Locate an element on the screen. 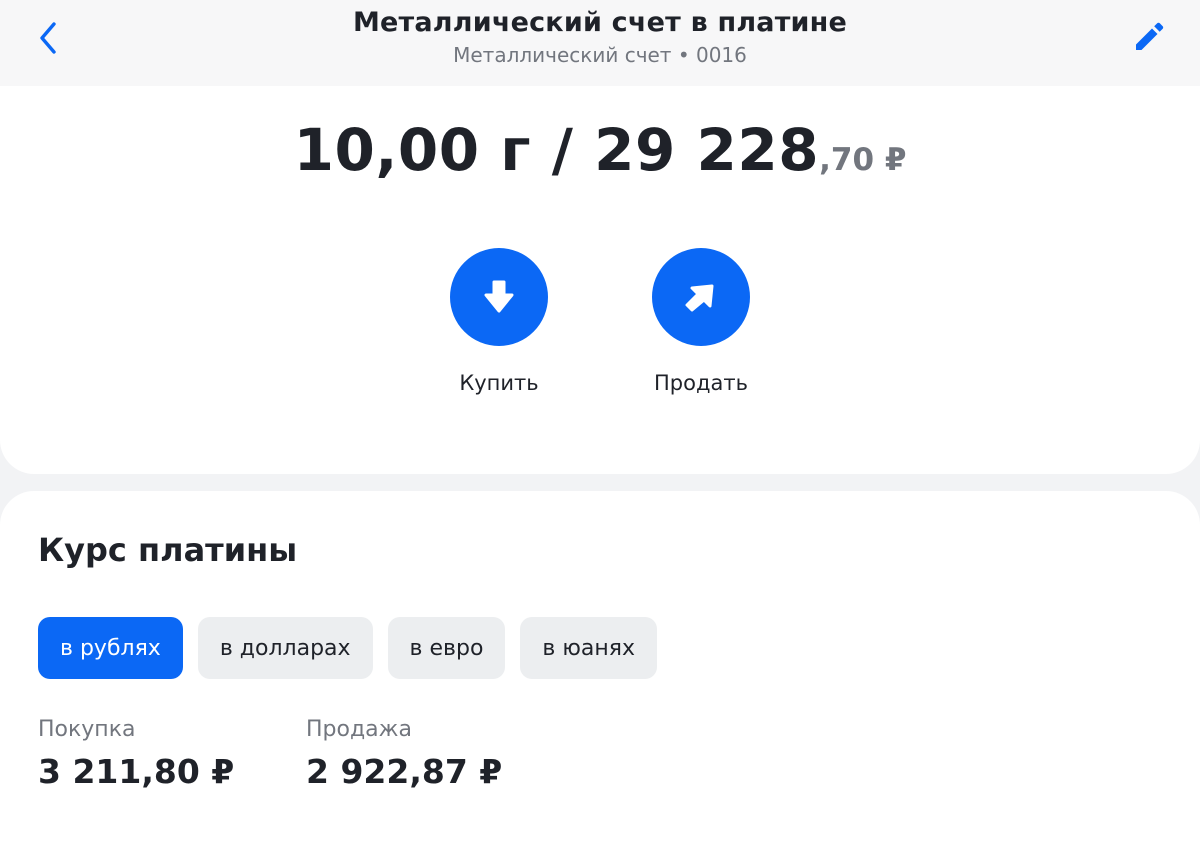 This screenshot has height=841, width=1200. buy-button: Купить is located at coordinates (499, 321).